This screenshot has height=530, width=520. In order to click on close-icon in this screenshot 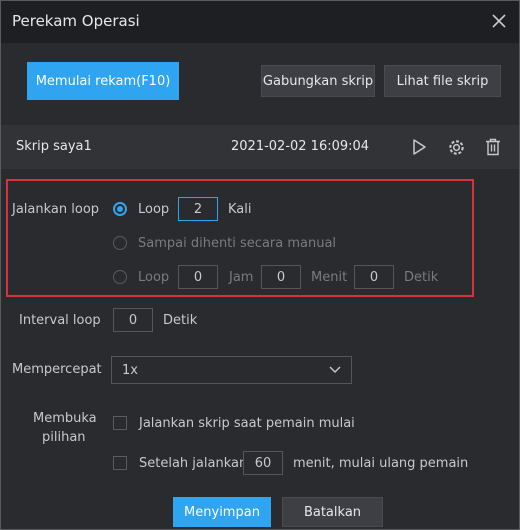, I will do `click(499, 21)`.